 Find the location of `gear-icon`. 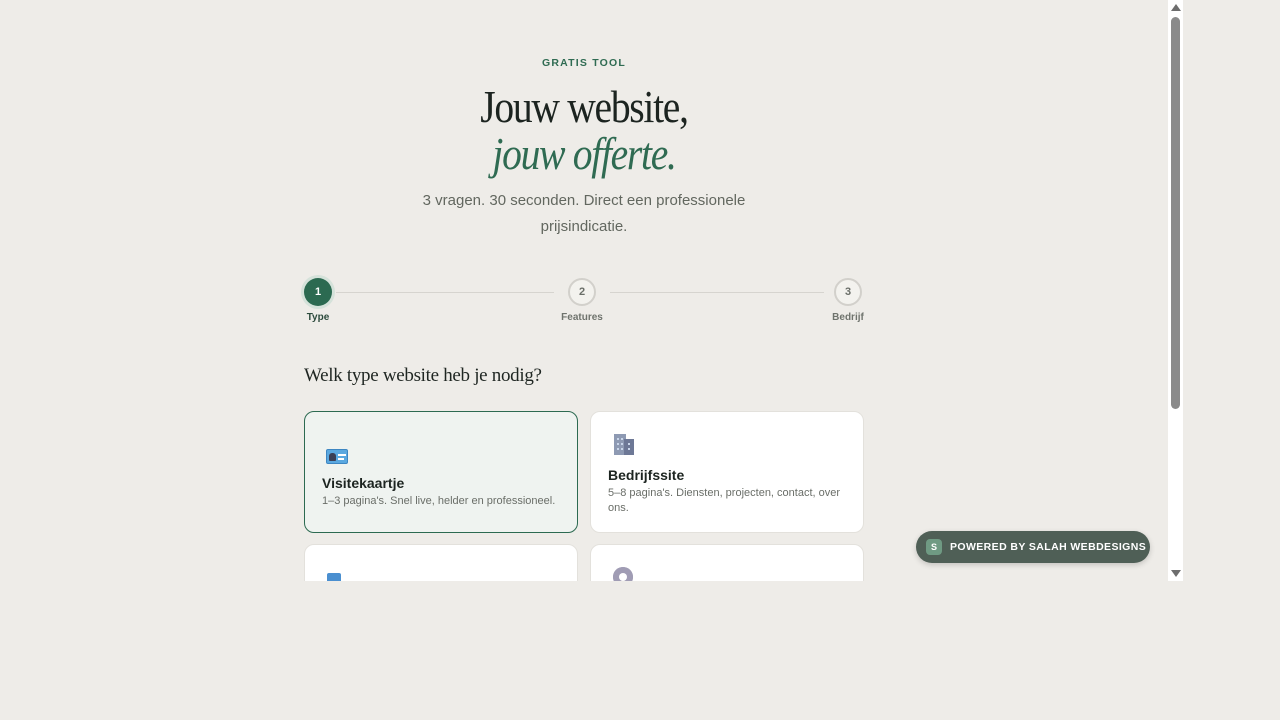

gear-icon is located at coordinates (623, 574).